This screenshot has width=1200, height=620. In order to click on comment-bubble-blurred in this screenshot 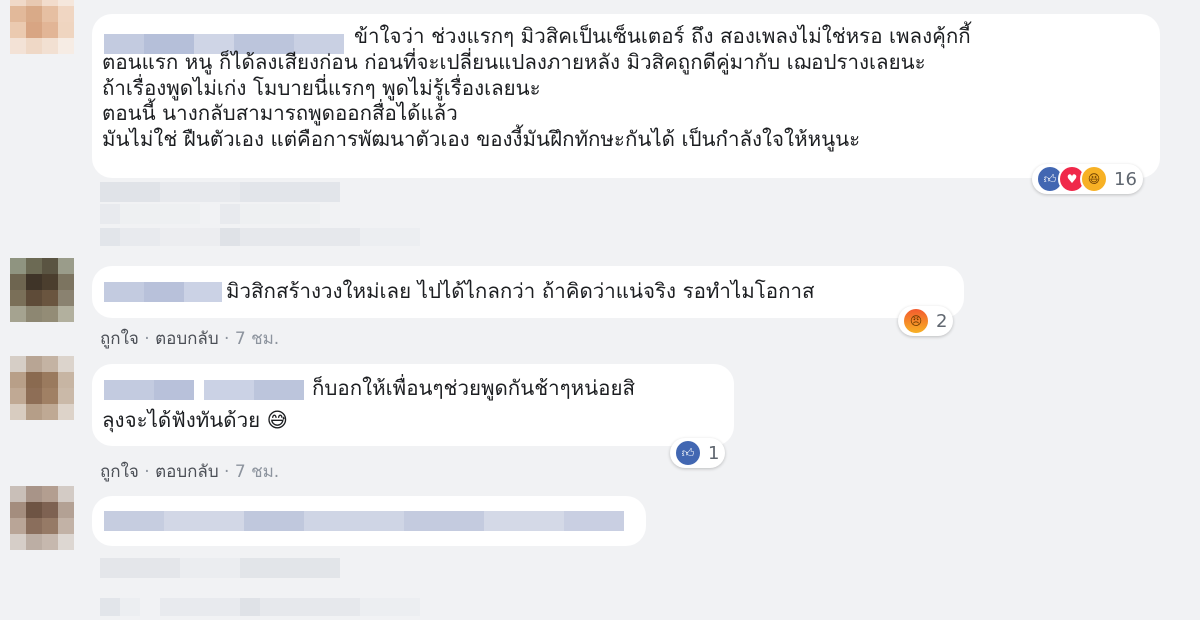, I will do `click(369, 521)`.